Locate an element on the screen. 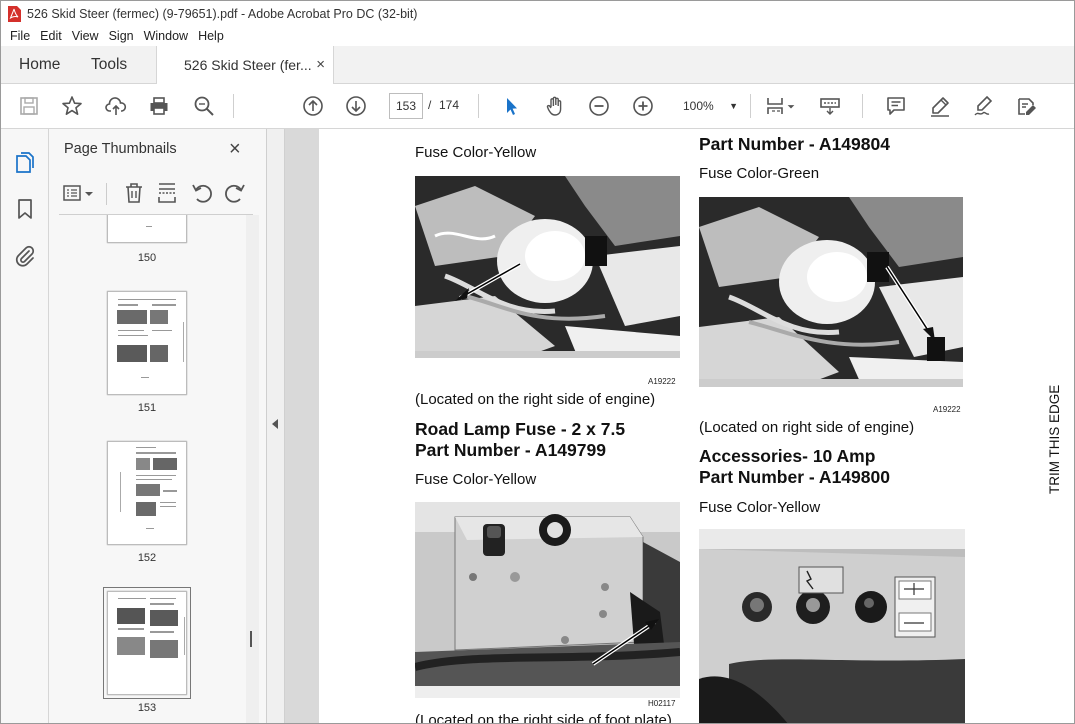 This screenshot has width=1075, height=724. photo-foot-plate-fuse is located at coordinates (547, 600).